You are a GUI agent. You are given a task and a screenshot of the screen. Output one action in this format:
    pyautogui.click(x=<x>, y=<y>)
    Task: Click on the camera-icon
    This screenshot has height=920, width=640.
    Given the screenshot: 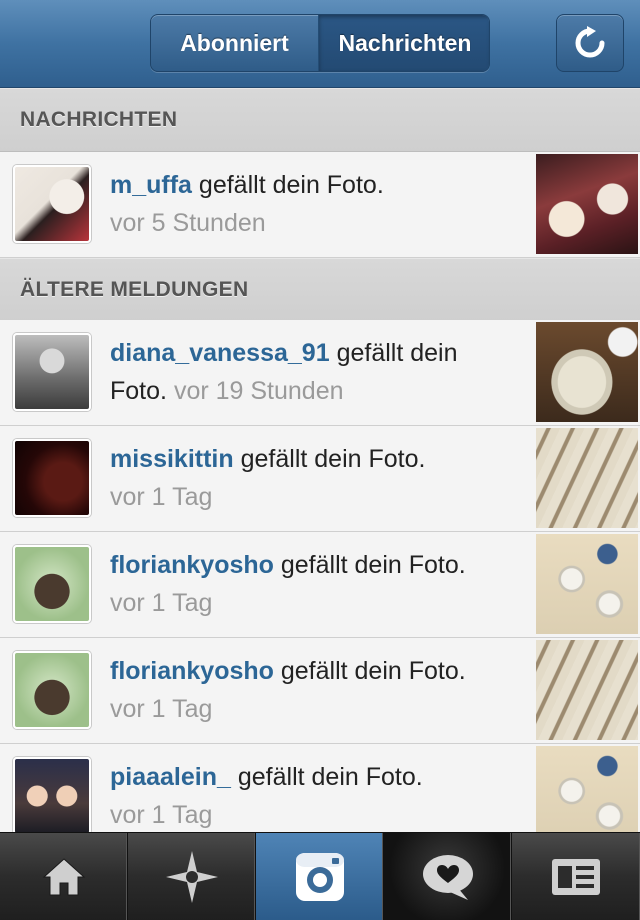 What is the action you would take?
    pyautogui.click(x=319, y=877)
    